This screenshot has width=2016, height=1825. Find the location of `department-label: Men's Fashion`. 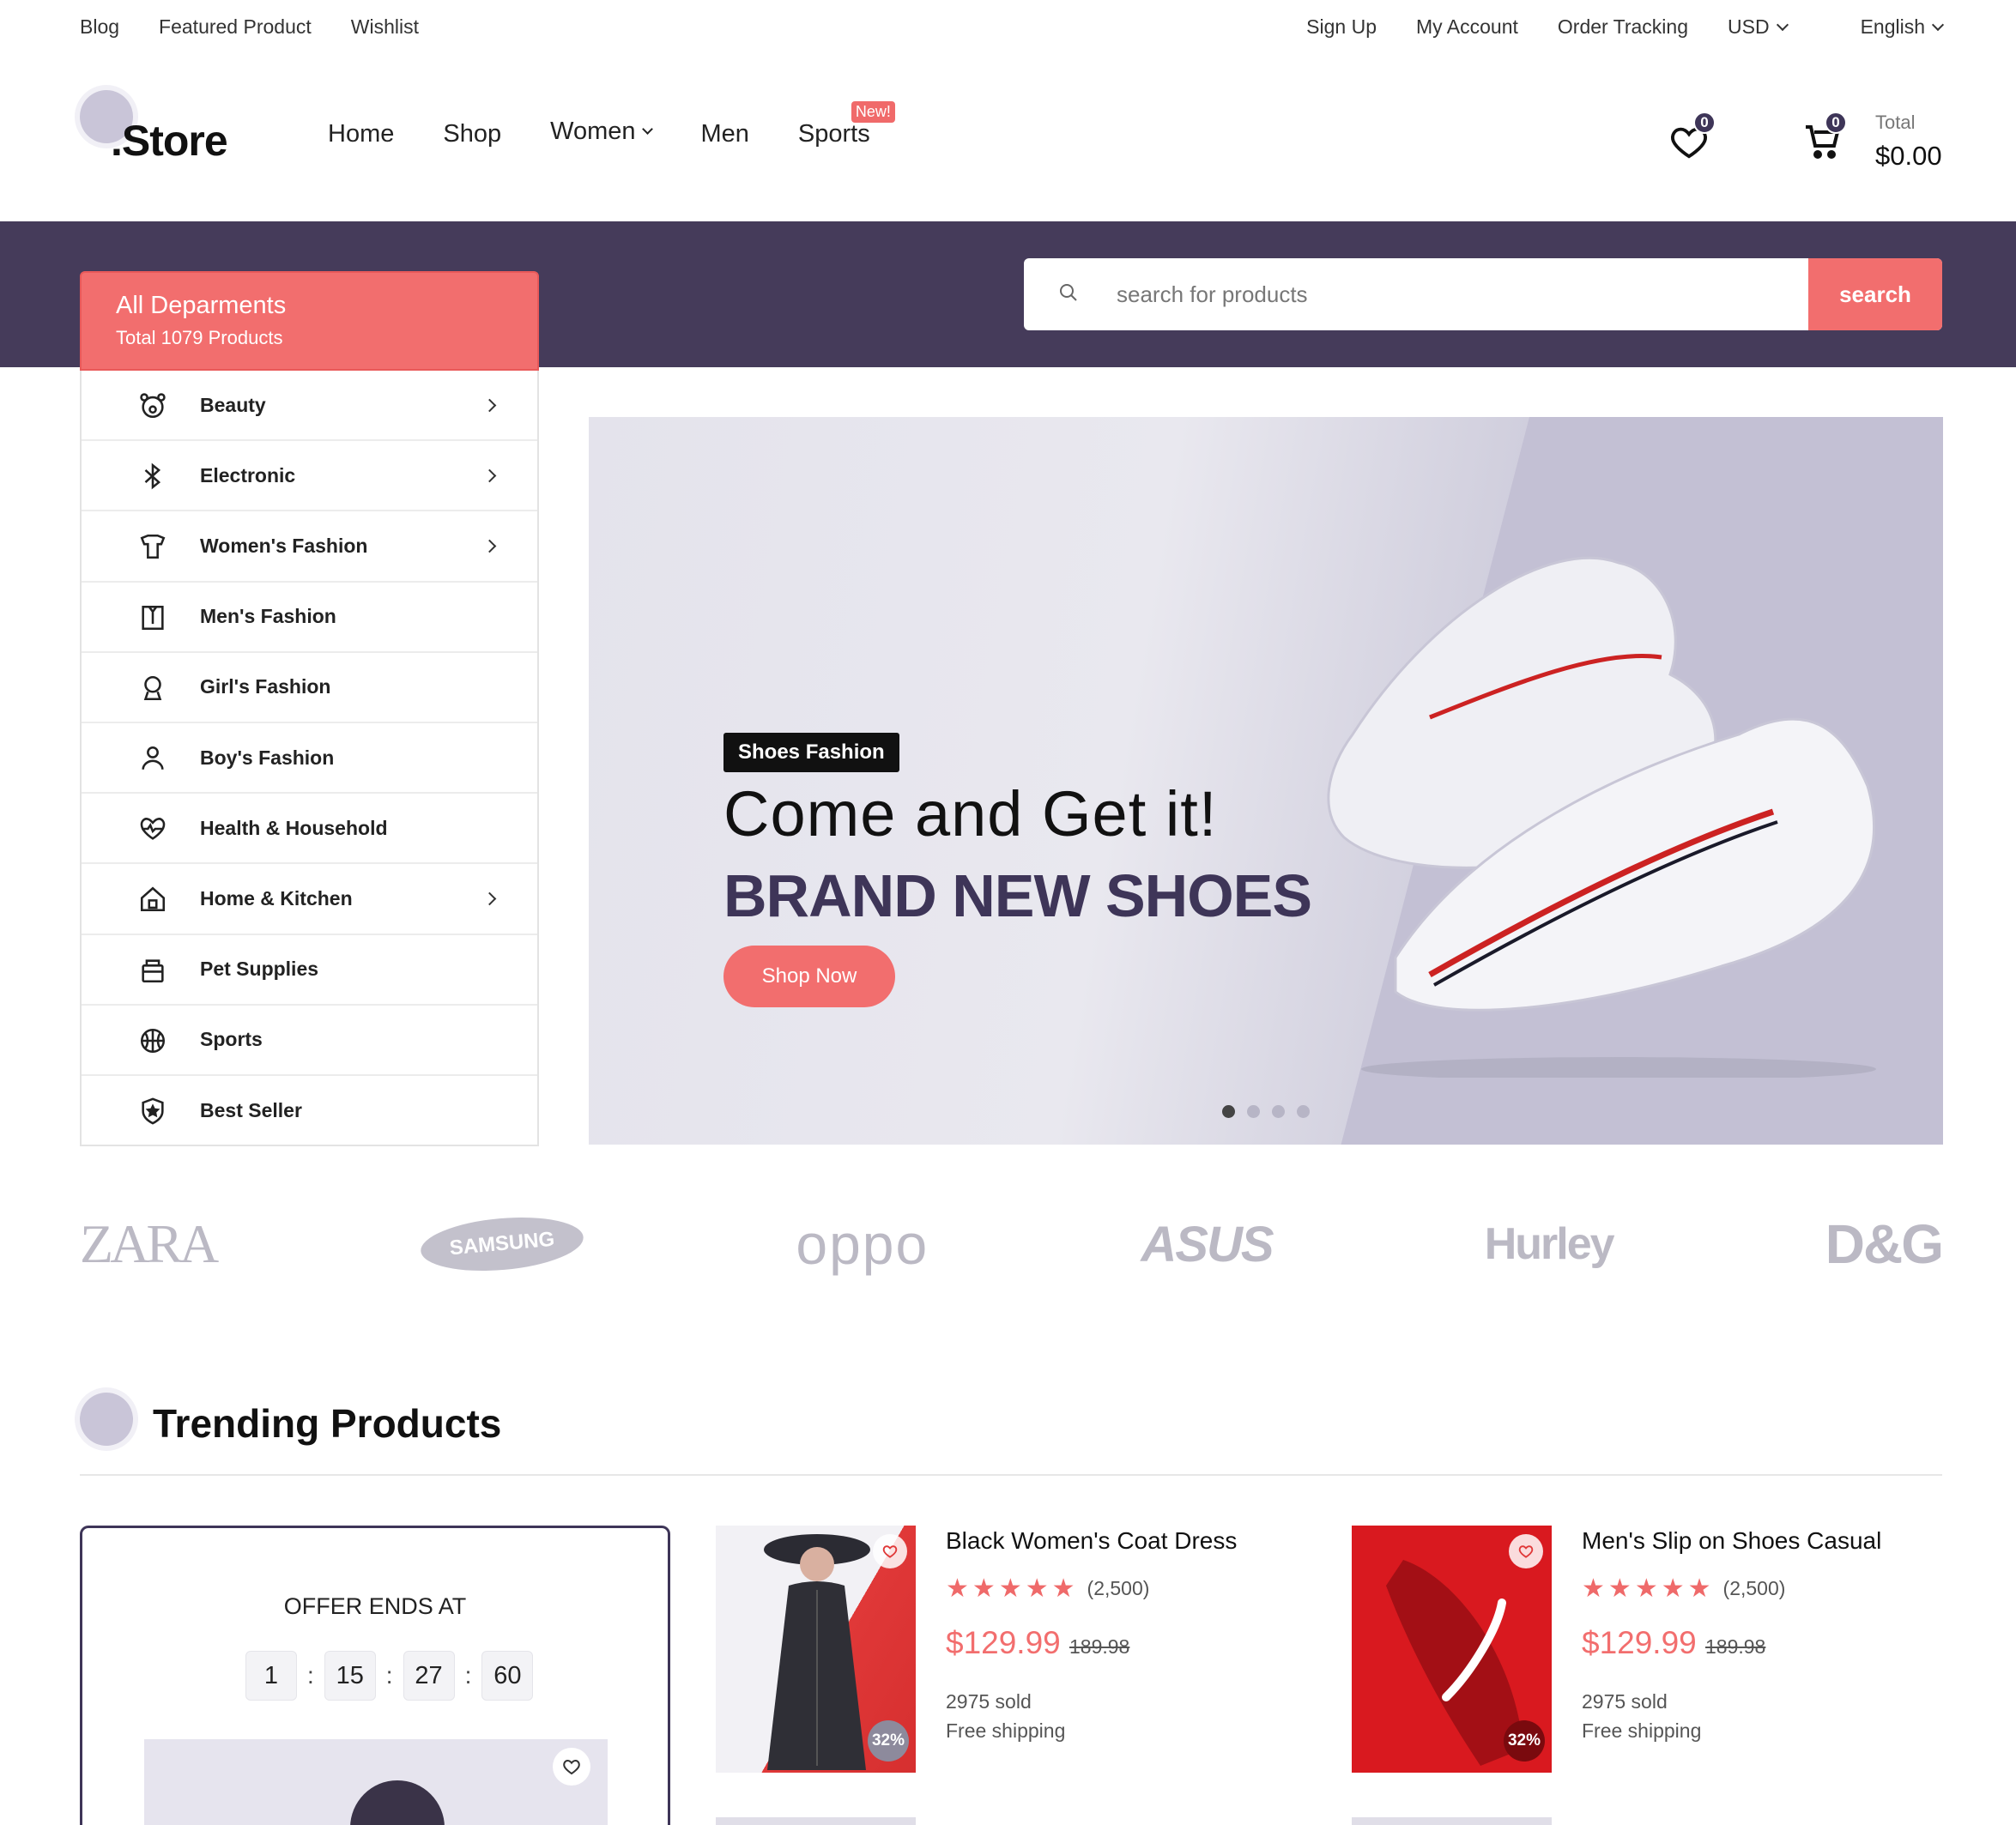

department-label: Men's Fashion is located at coordinates (268, 616).